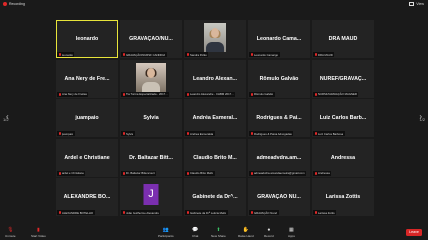  What do you see at coordinates (343, 118) in the screenshot?
I see `participant-tile: Luiz Carlos Barb... Luiz Carlos Barbosa` at bounding box center [343, 118].